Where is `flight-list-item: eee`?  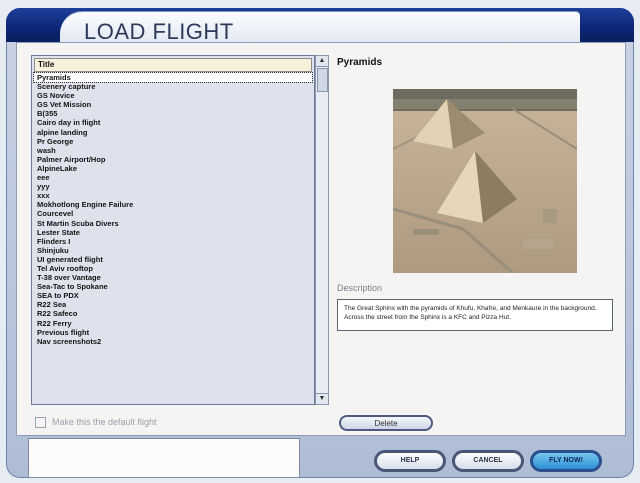 flight-list-item: eee is located at coordinates (173, 177).